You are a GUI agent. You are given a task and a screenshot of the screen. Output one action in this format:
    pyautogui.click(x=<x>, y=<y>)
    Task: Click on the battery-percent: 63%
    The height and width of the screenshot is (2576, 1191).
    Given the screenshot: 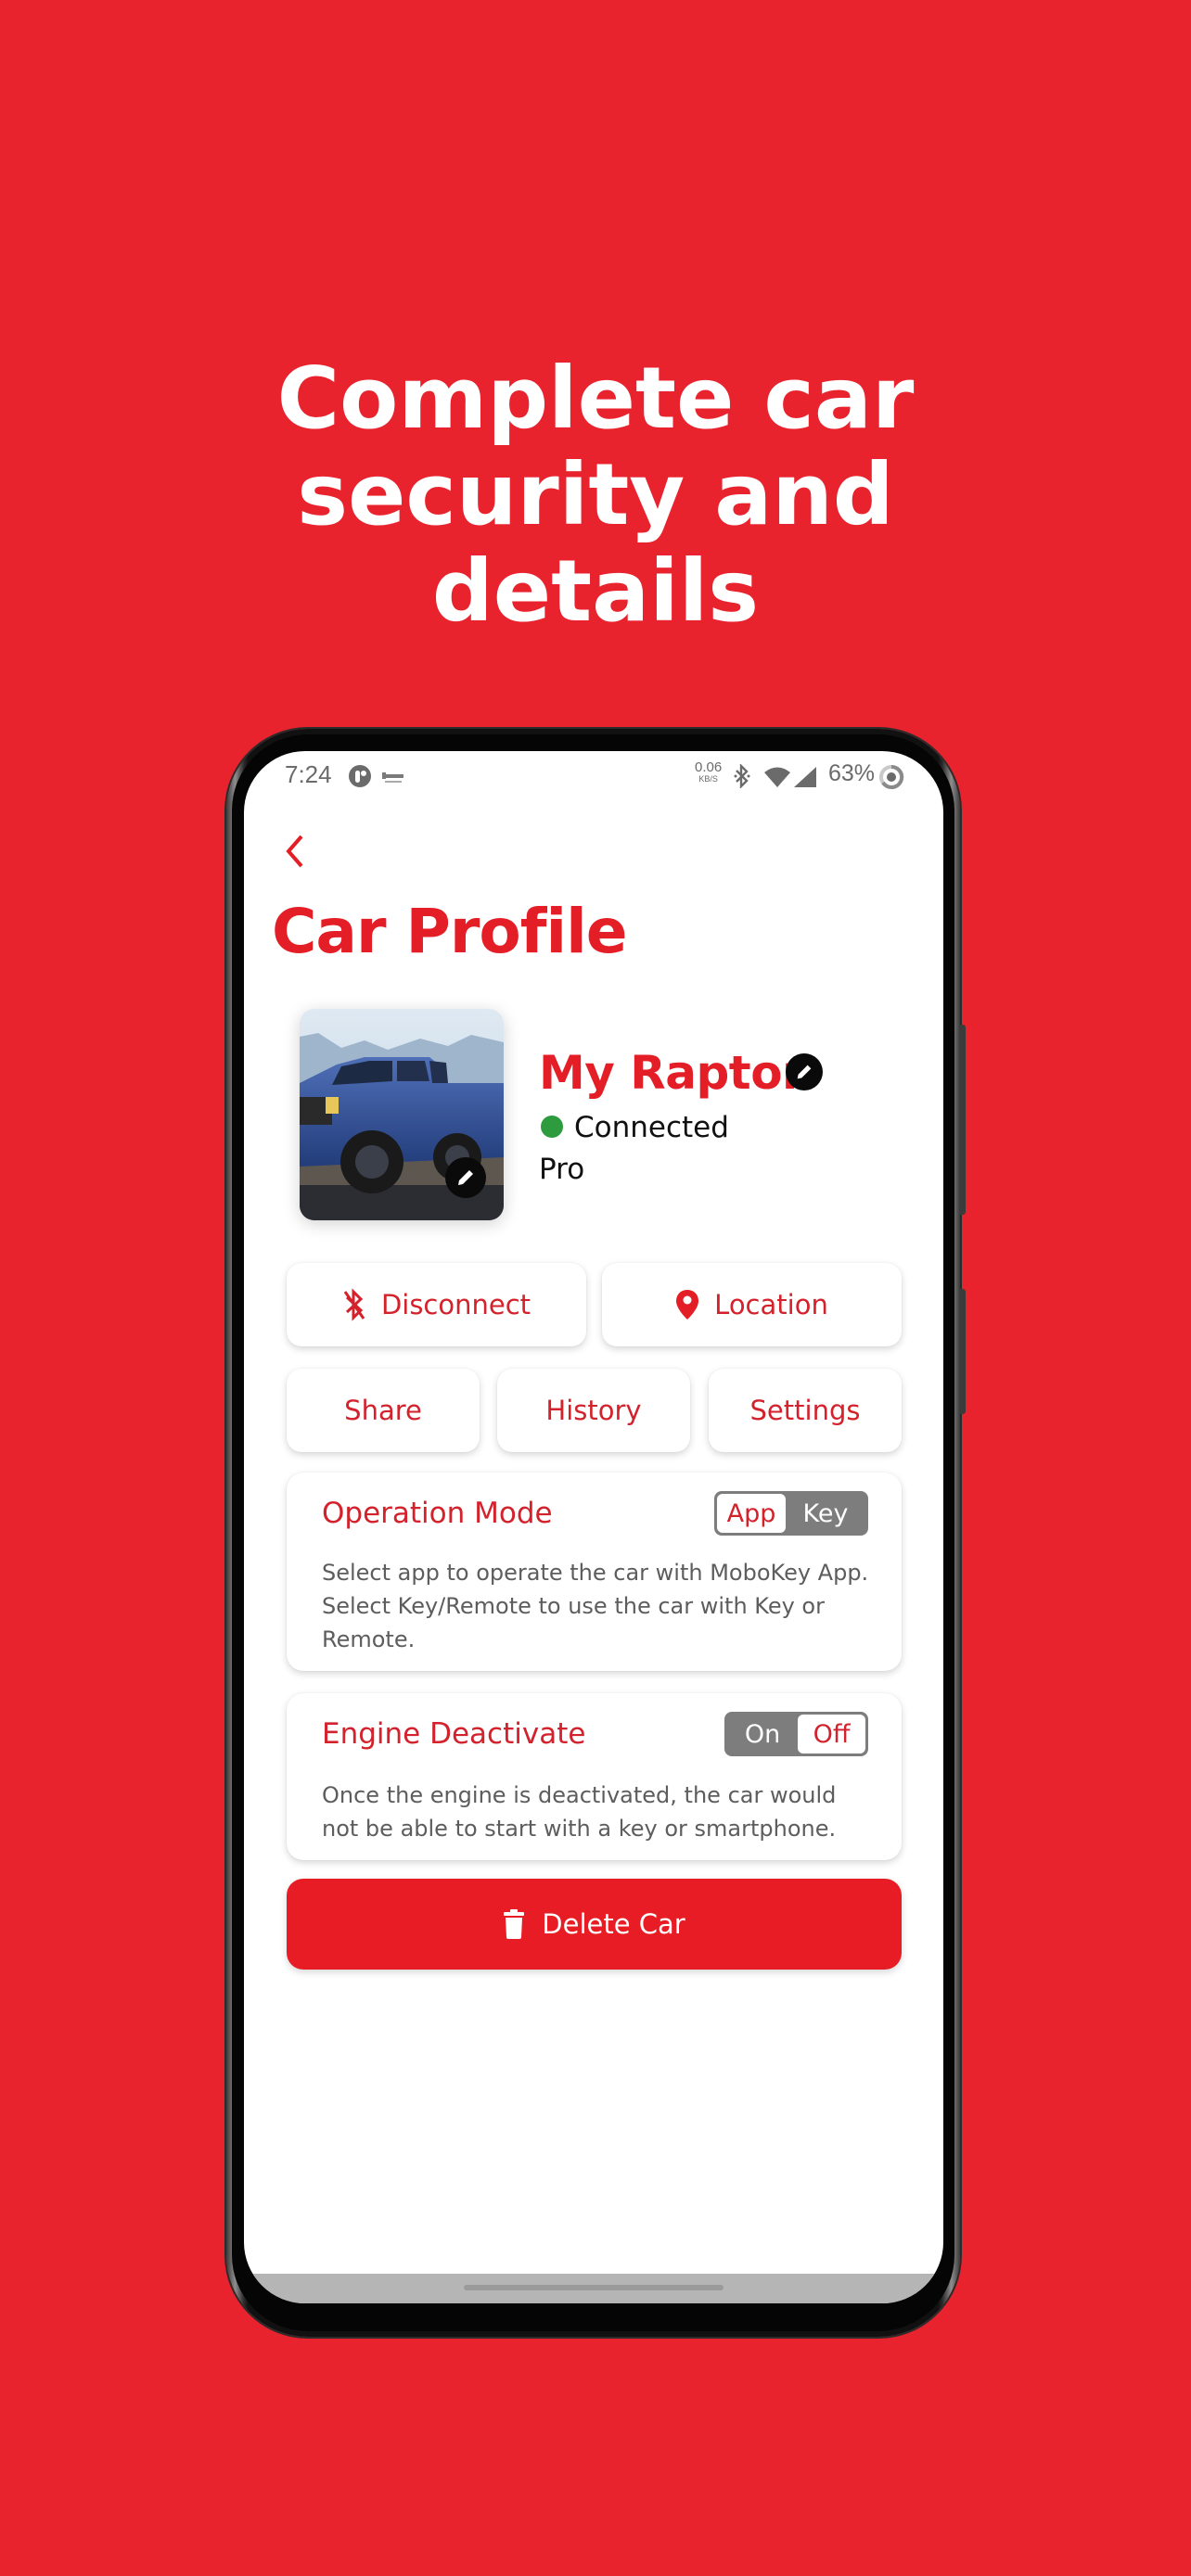 What is the action you would take?
    pyautogui.click(x=852, y=773)
    